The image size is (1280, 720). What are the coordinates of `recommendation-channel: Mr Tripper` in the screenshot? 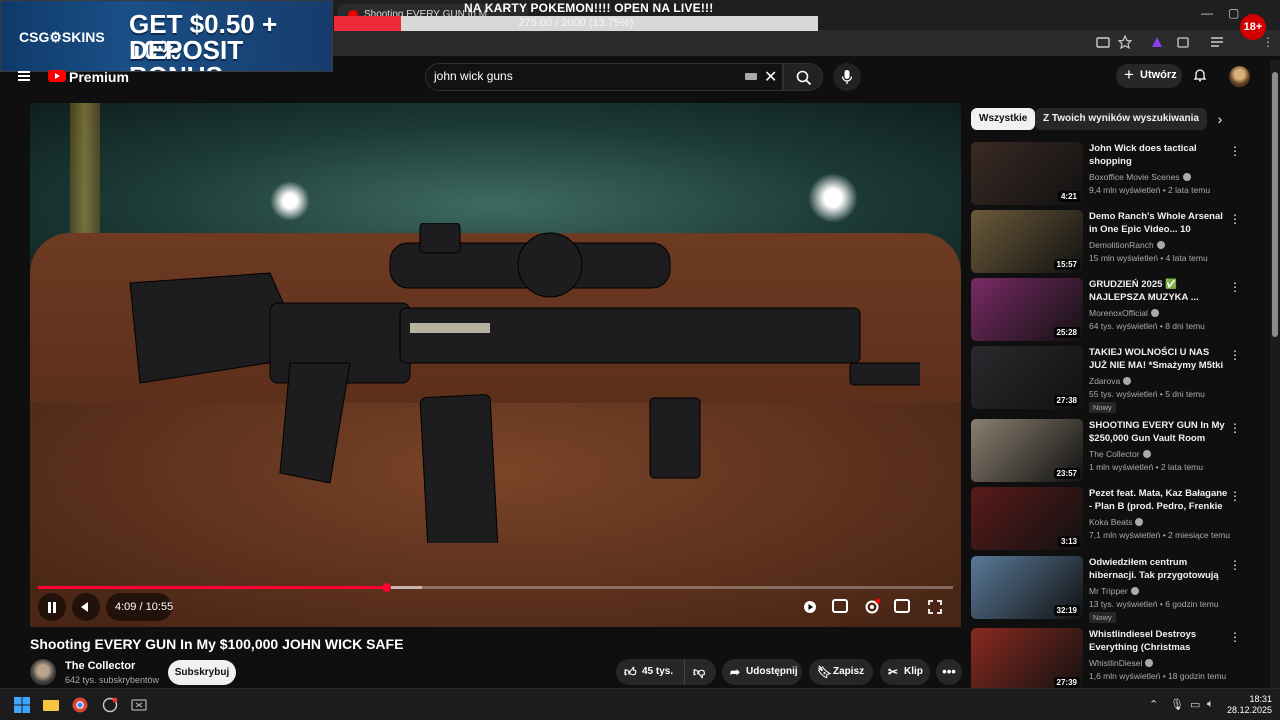 It's located at (1114, 591).